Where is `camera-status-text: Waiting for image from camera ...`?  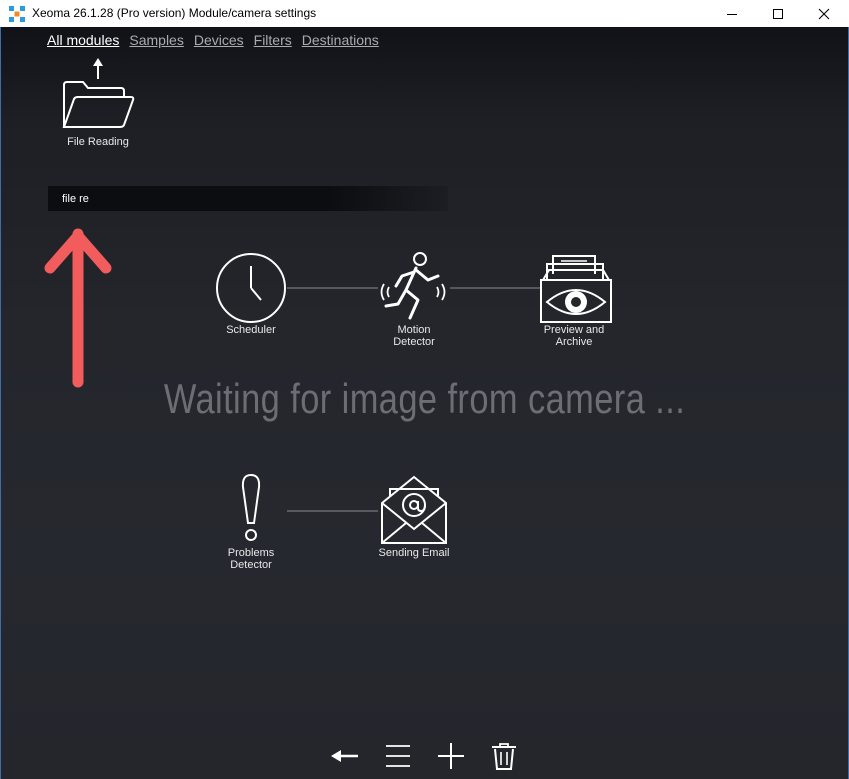 camera-status-text: Waiting for image from camera ... is located at coordinates (424, 398).